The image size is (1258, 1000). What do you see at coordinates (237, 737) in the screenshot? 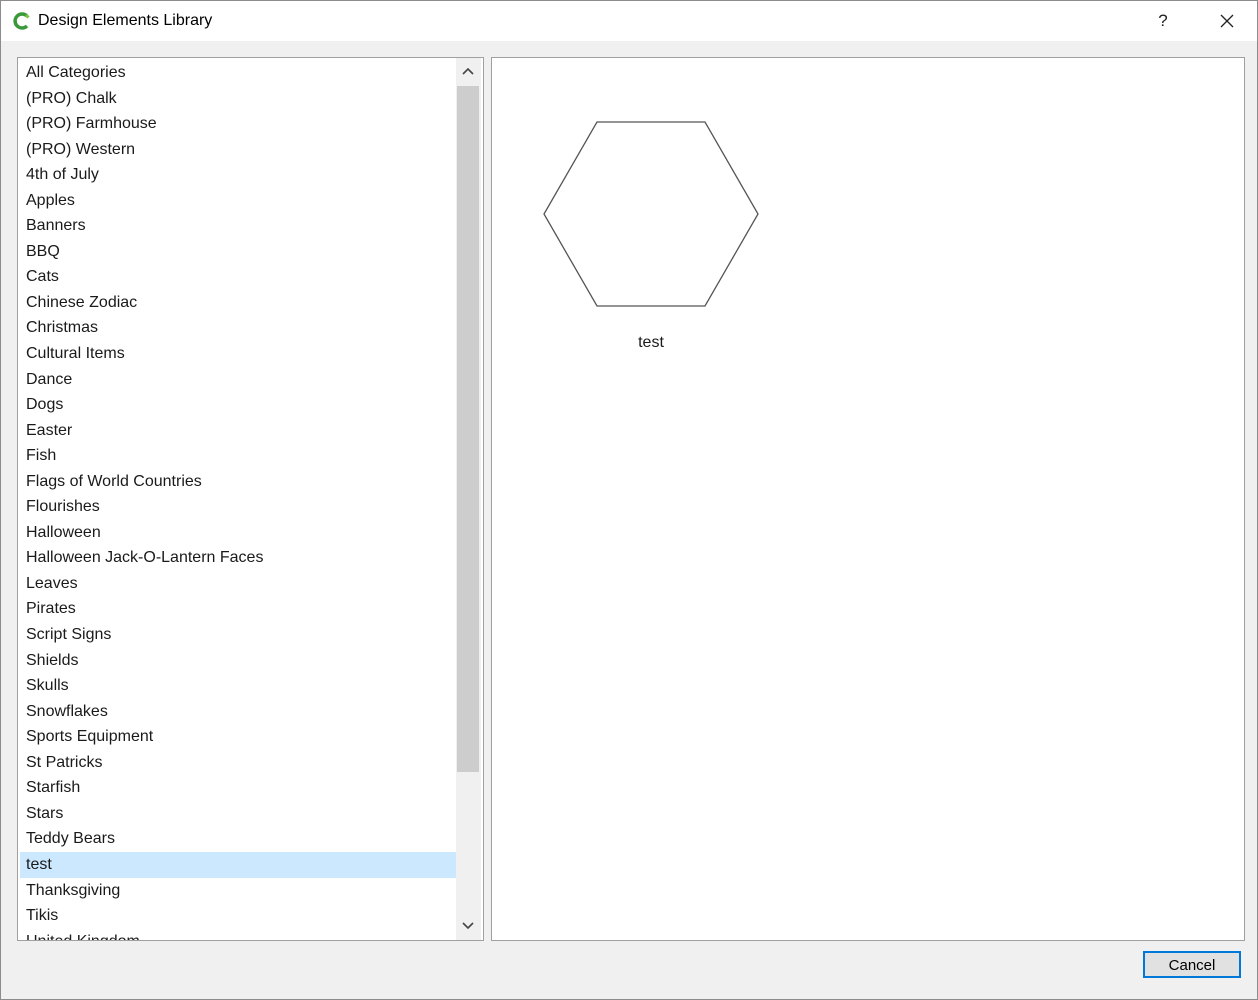
I see `category-list-item: Sports Equipment` at bounding box center [237, 737].